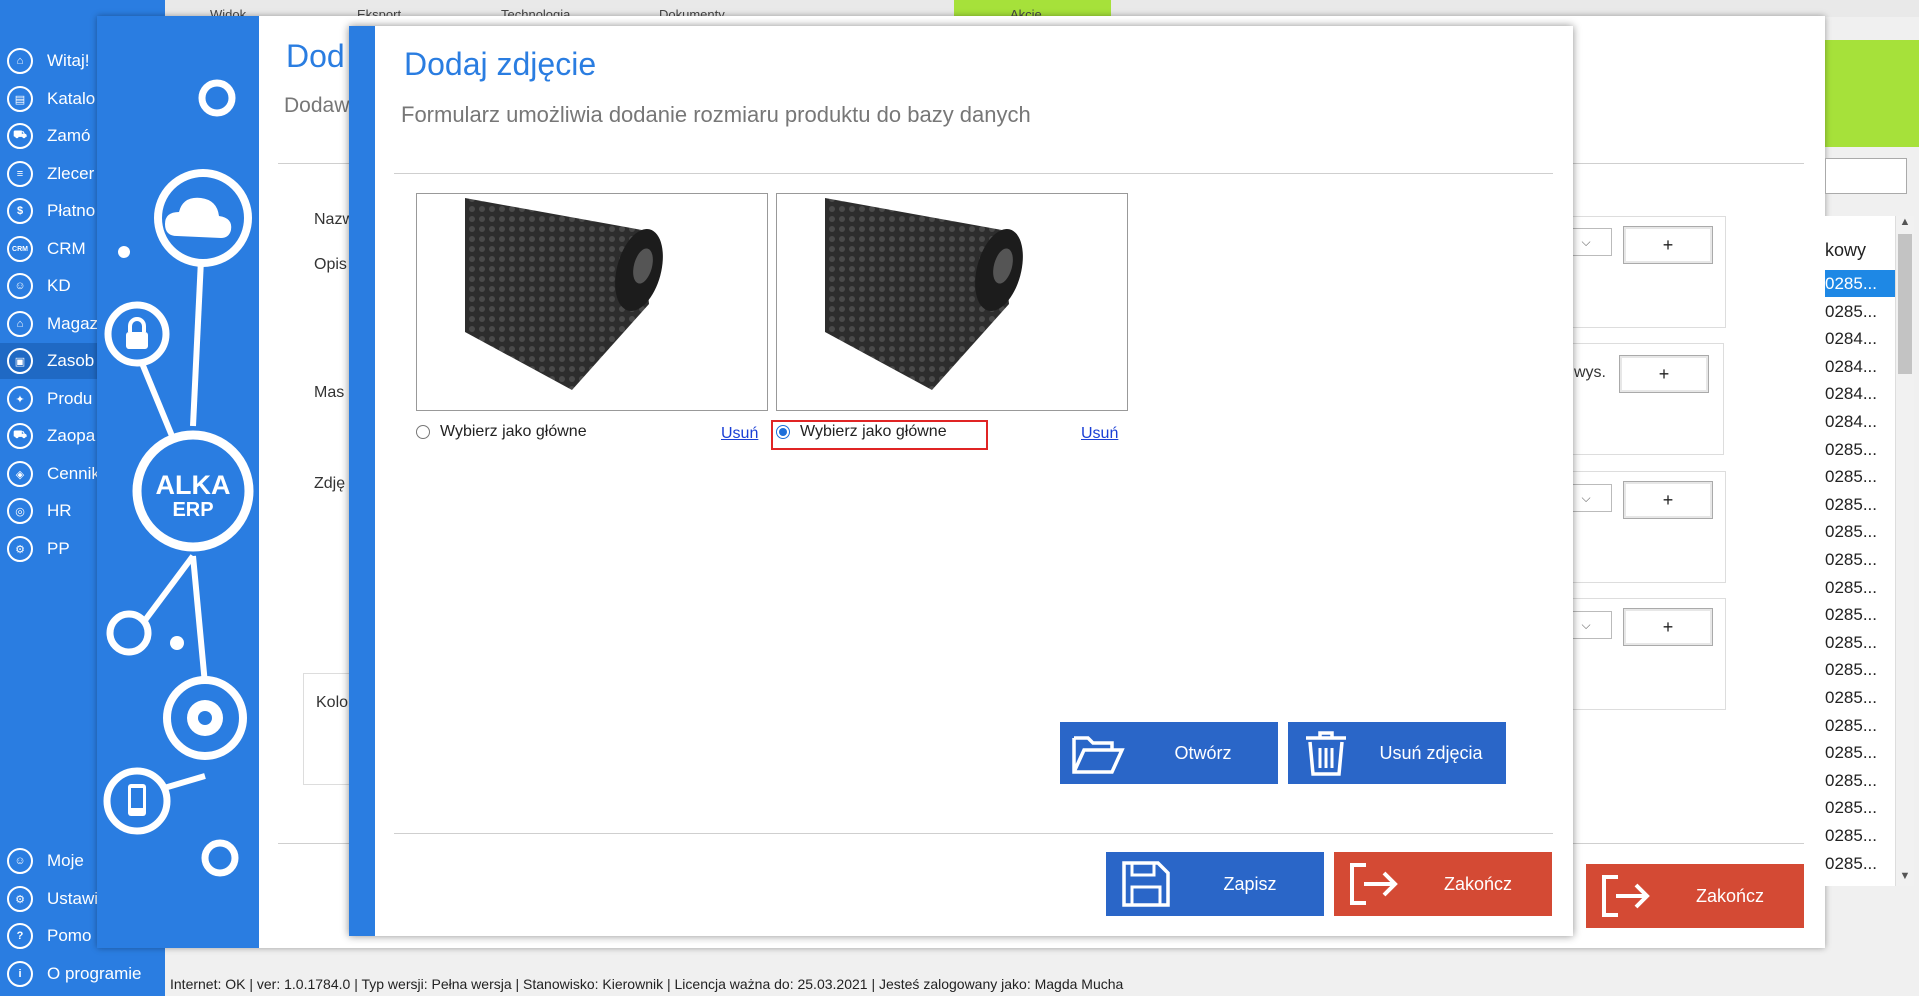 This screenshot has height=996, width=1919. Describe the element at coordinates (564, 294) in the screenshot. I see `rubber-mat-roll-image` at that location.